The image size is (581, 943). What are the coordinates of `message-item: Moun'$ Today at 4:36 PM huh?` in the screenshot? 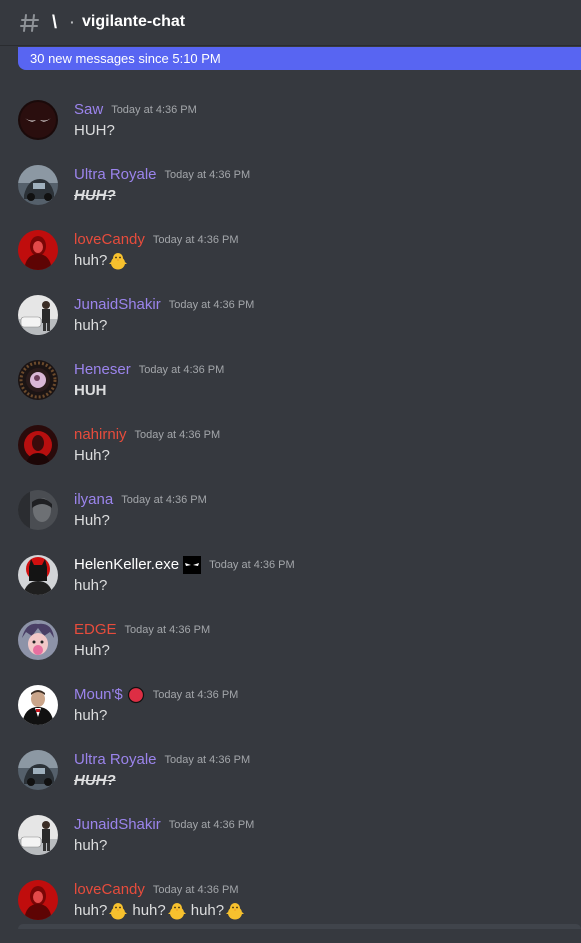 It's located at (290, 715).